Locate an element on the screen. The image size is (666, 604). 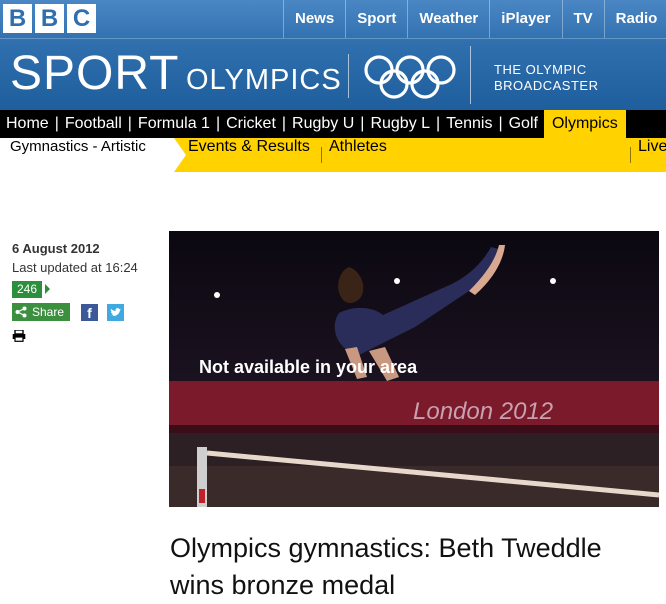
header-divider is located at coordinates (333, 38).